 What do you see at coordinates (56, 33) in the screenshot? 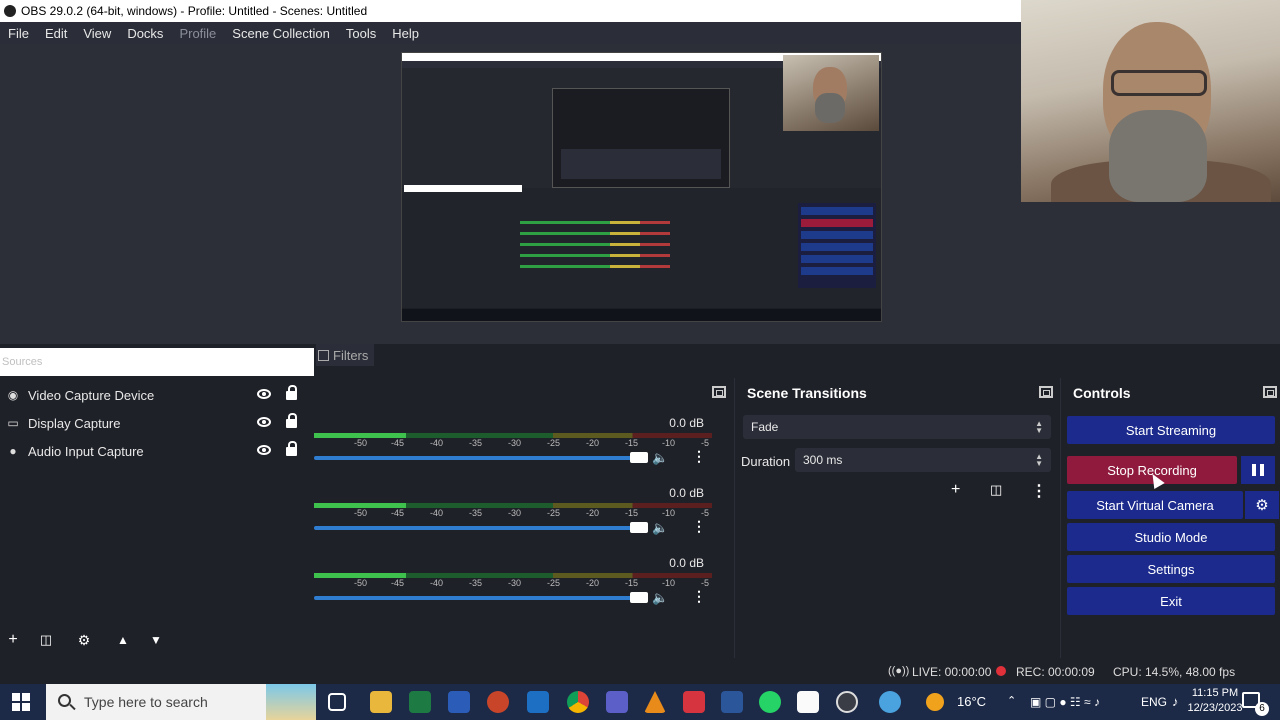
I see `menu-edit: Edit` at bounding box center [56, 33].